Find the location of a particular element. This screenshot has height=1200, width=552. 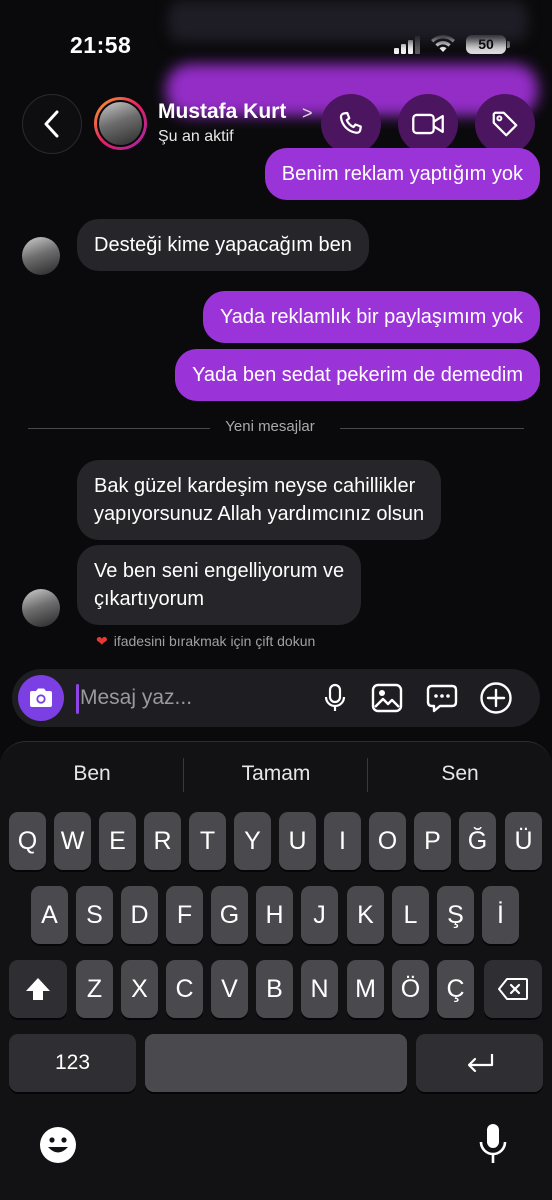

backspace-icon is located at coordinates (513, 989).